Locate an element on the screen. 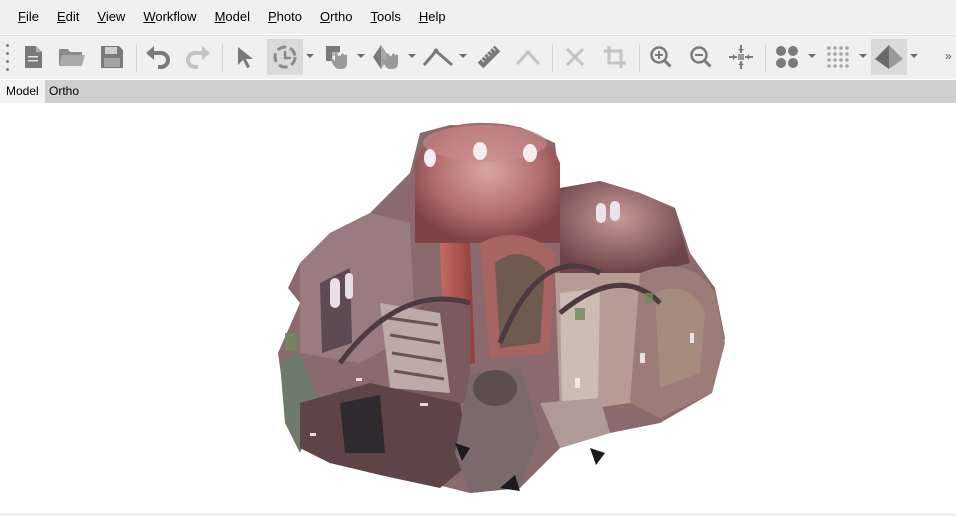  dense-cloud-button is located at coordinates (838, 57).